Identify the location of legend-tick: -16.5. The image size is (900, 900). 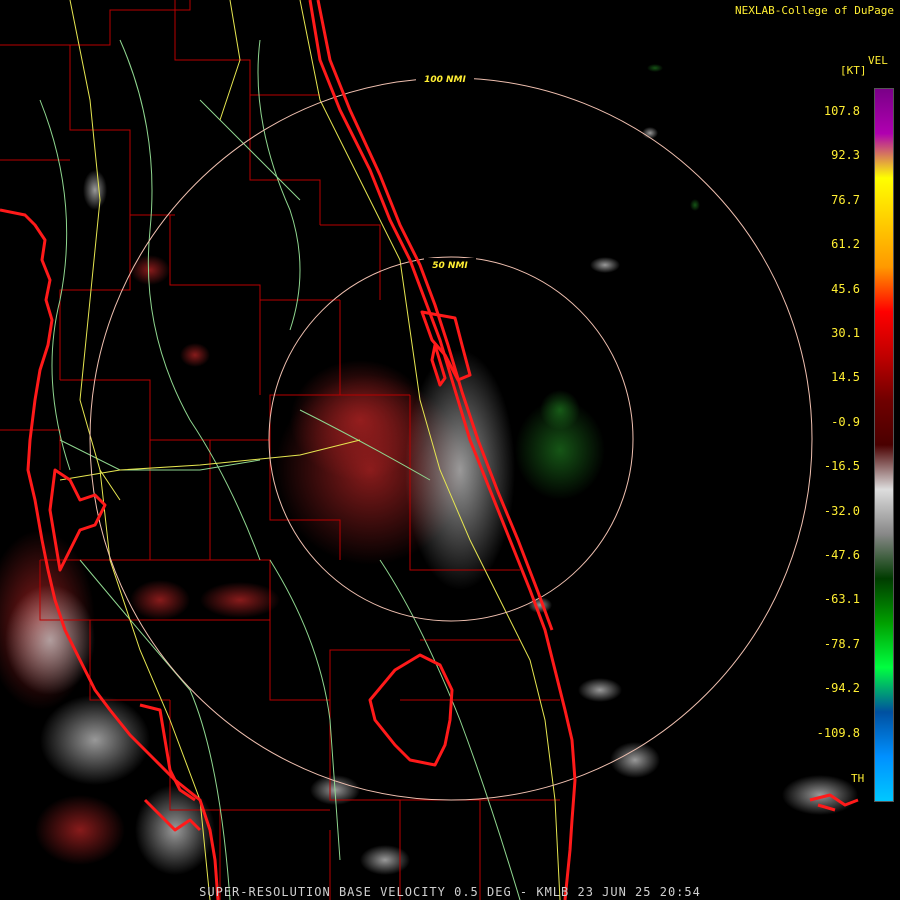
(841, 466).